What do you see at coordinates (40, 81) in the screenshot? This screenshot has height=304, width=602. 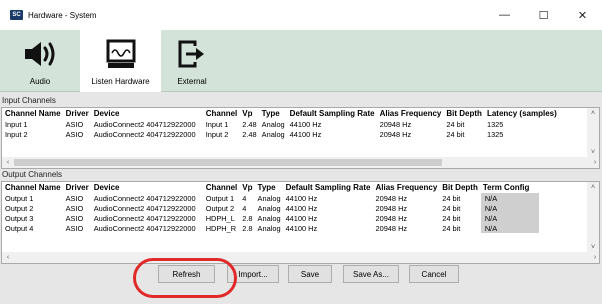 I see `tool-audio-label: Audio` at bounding box center [40, 81].